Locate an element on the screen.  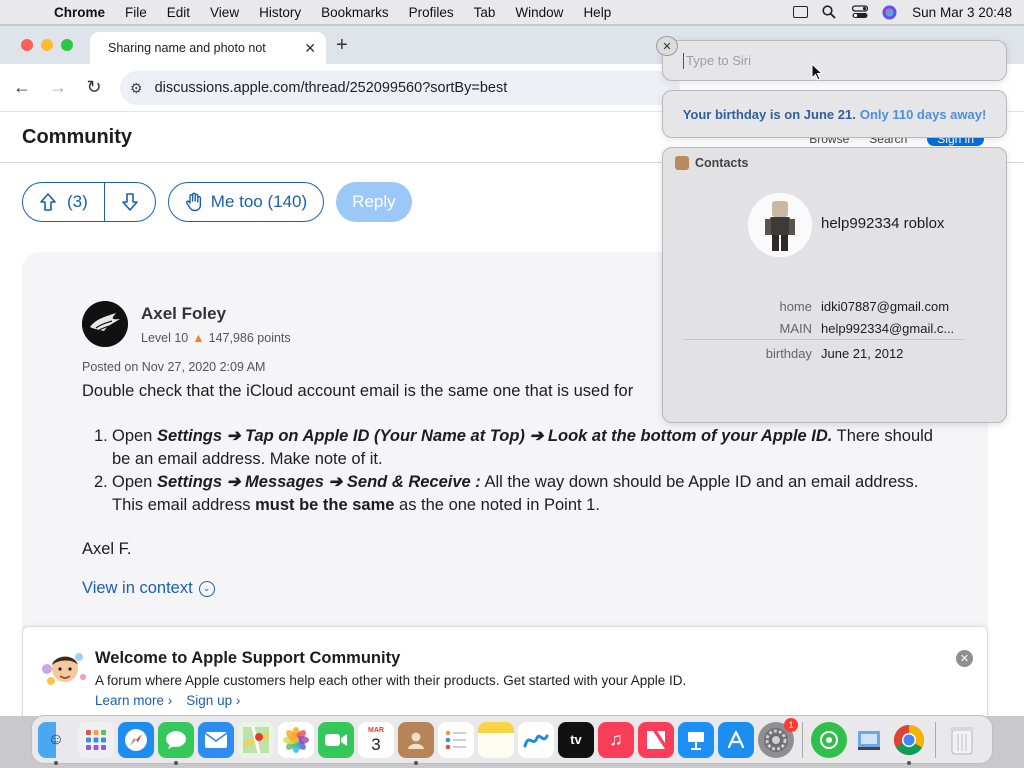
eagle-logo-icon is located at coordinates (105, 324).